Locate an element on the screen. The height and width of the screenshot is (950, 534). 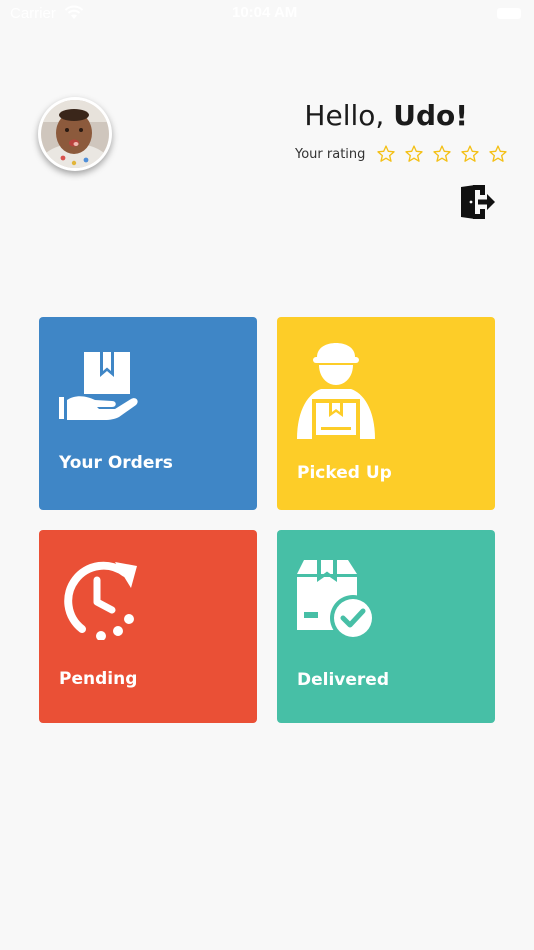
status-time: 10:04 AM is located at coordinates (265, 12).